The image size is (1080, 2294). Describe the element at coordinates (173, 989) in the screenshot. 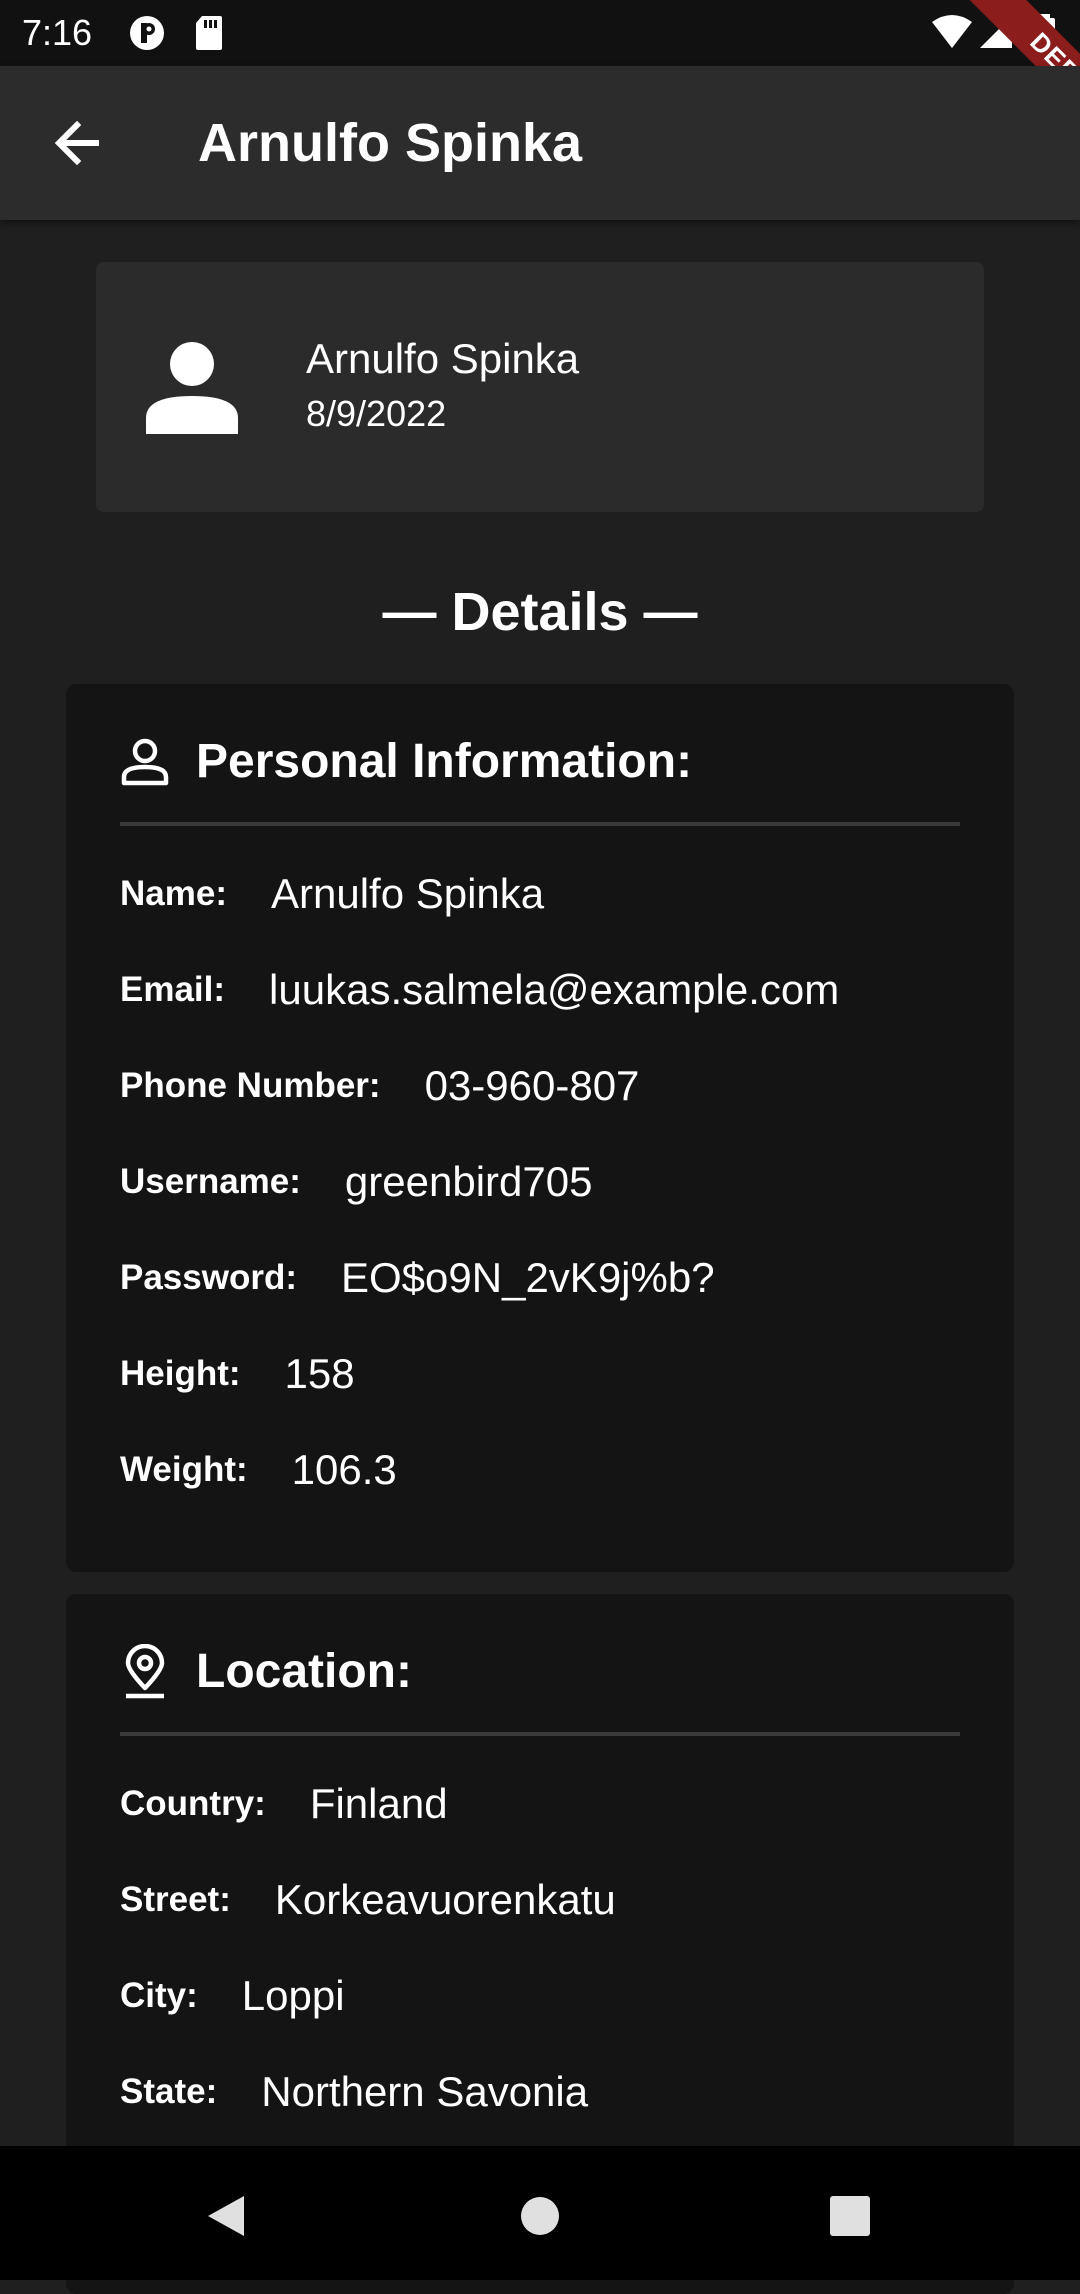

I see `field-label: Email:` at that location.